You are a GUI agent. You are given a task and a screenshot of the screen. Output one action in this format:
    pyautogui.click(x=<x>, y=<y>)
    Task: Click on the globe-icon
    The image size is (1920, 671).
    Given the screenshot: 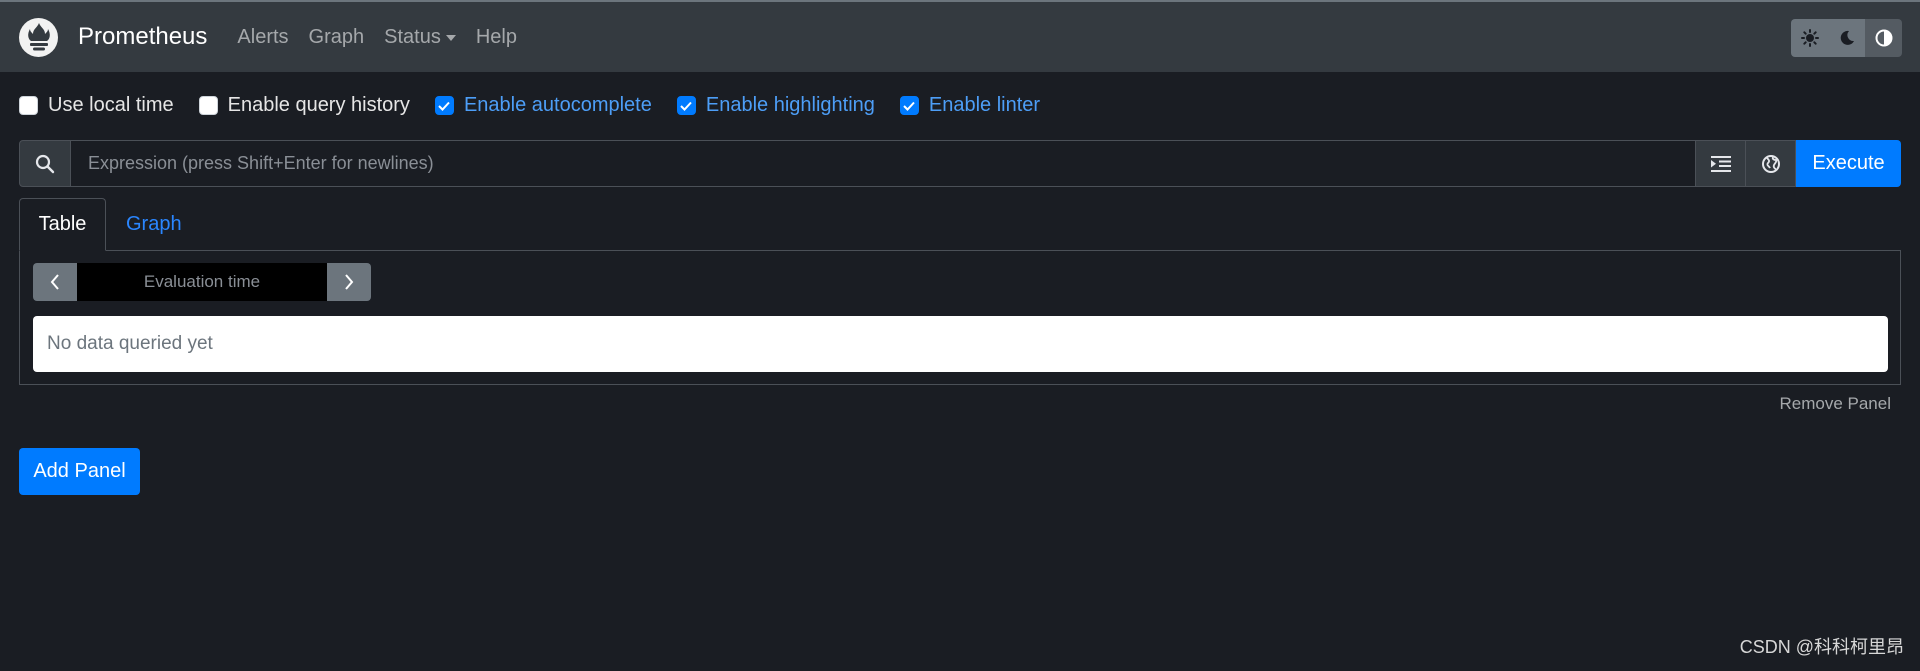 What is the action you would take?
    pyautogui.click(x=1770, y=163)
    